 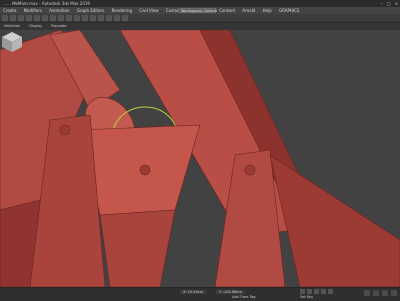 I want to click on maximize-icon: □, so click(x=389, y=3).